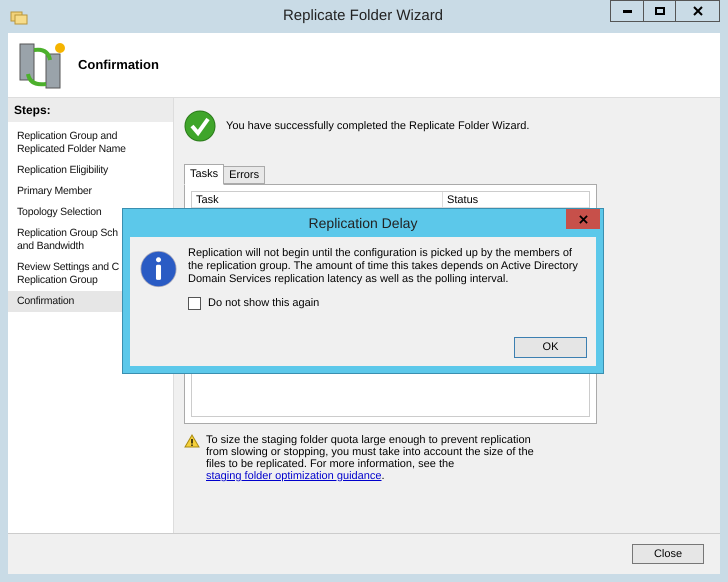 The height and width of the screenshot is (582, 728). Describe the element at coordinates (363, 16) in the screenshot. I see `window-title: Replicate Folder Wizard` at that location.